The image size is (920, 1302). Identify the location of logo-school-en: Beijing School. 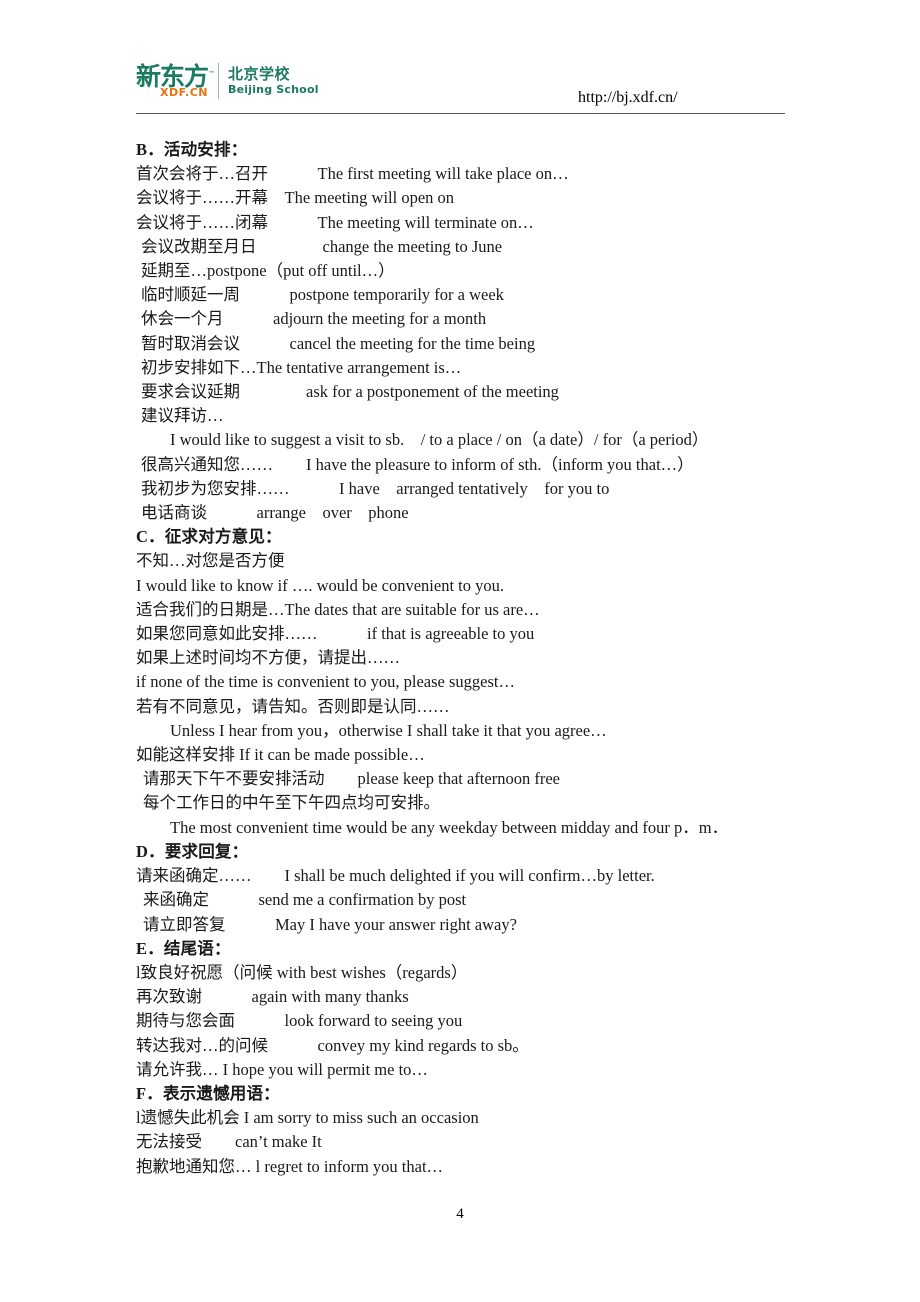
(273, 89).